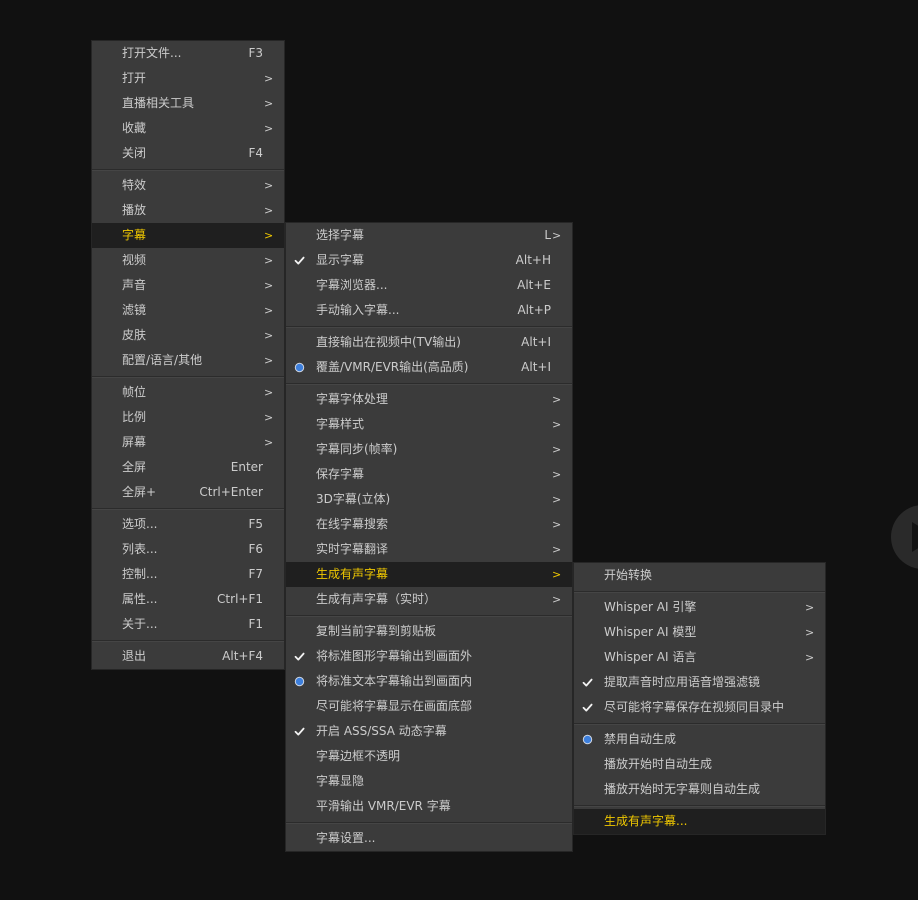 The image size is (918, 900). I want to click on menu-item-live-stream-tools: 直播相关工具 >, so click(188, 103).